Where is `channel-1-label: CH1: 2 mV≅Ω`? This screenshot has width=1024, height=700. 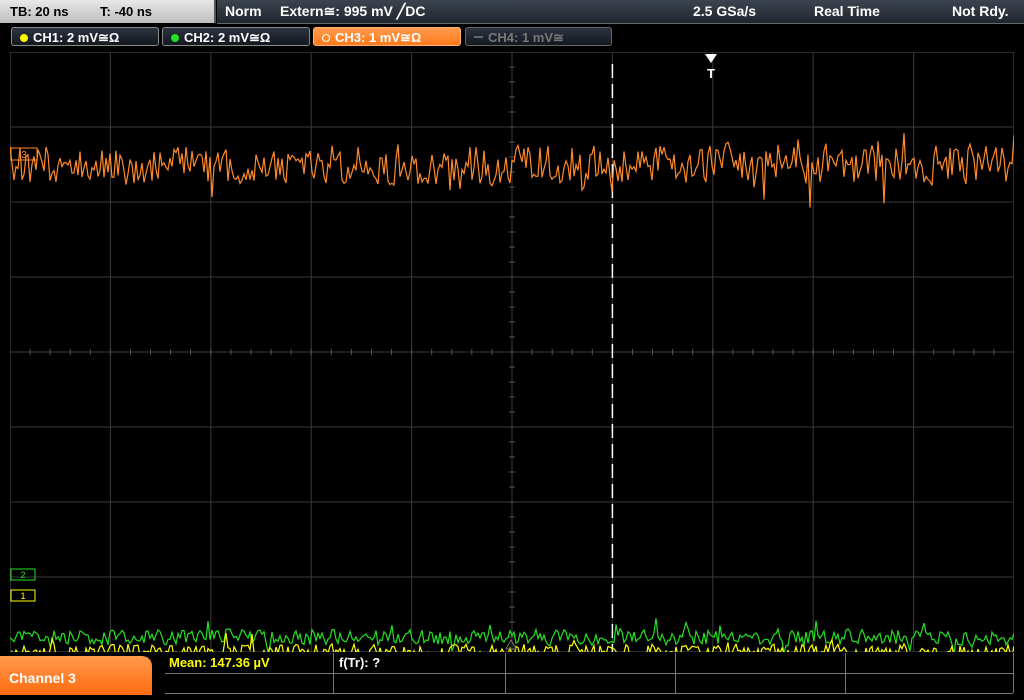 channel-1-label: CH1: 2 mV≅Ω is located at coordinates (76, 37).